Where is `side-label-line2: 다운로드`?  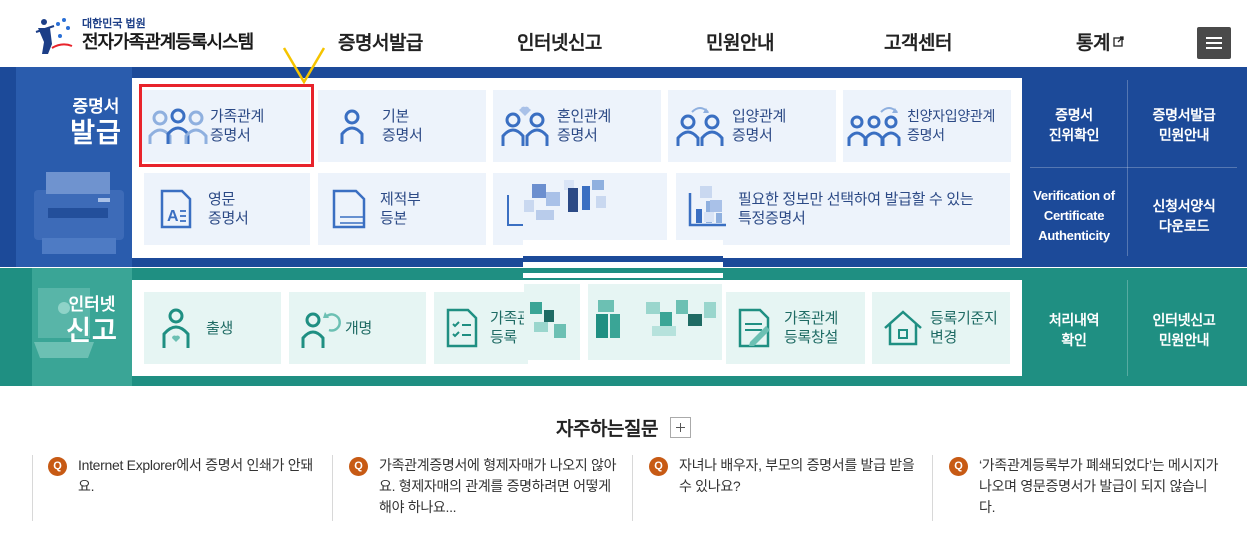
side-label-line2: 다운로드 is located at coordinates (1184, 226).